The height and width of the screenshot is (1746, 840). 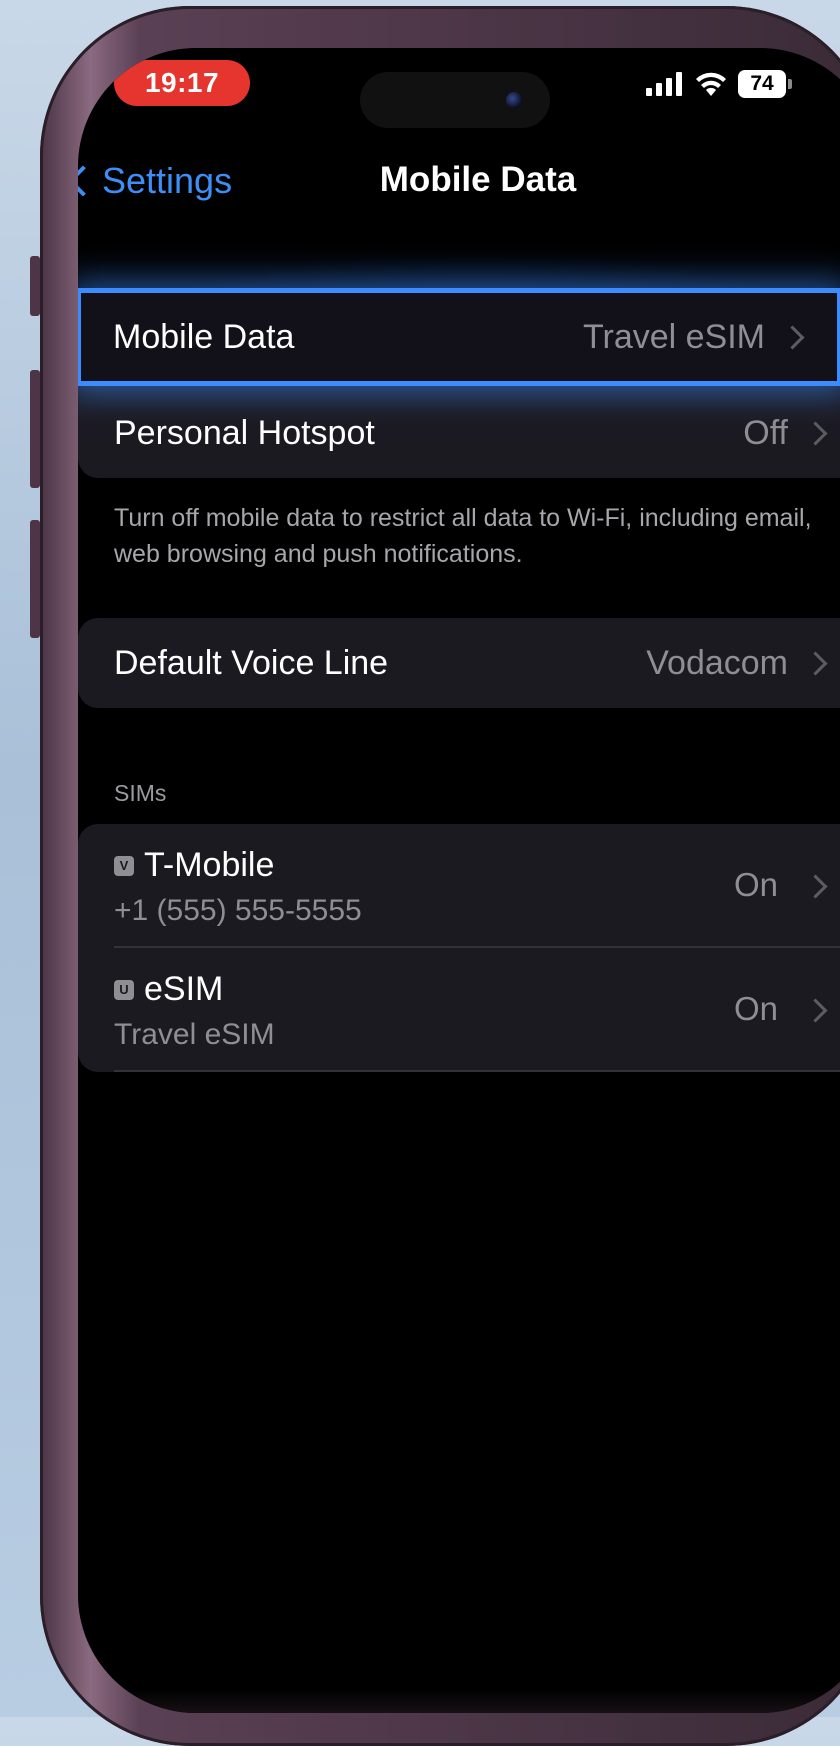 I want to click on mobile-data-row-highlighted: Mobile Data Travel eSIM, so click(x=459, y=337).